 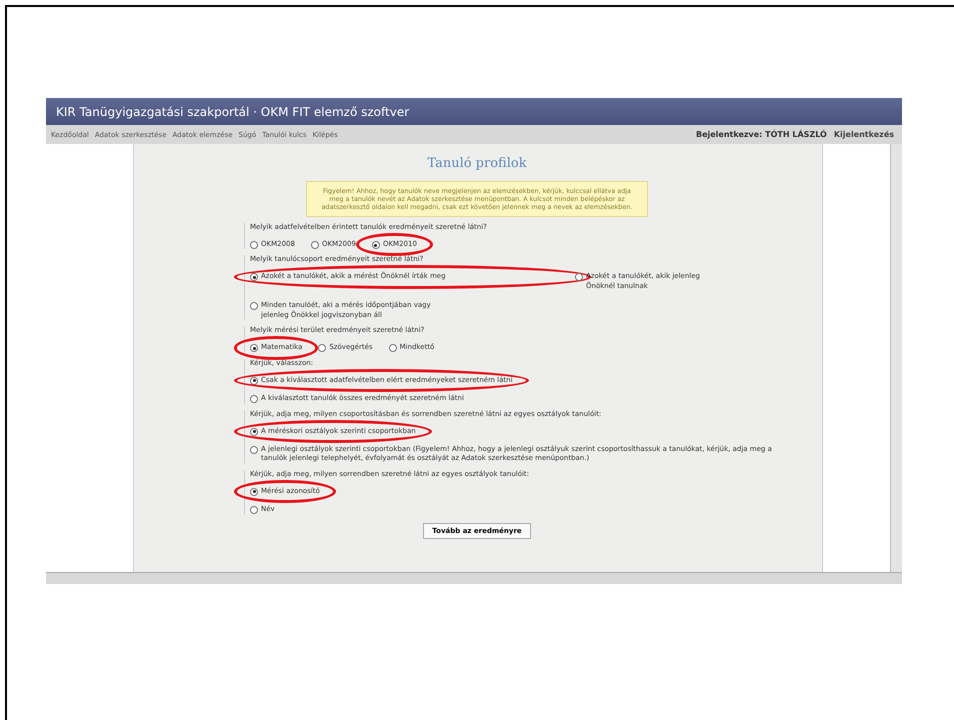 I want to click on login-label: Bejelentkezve: TÓTH LÁSZLÓ, so click(x=761, y=134).